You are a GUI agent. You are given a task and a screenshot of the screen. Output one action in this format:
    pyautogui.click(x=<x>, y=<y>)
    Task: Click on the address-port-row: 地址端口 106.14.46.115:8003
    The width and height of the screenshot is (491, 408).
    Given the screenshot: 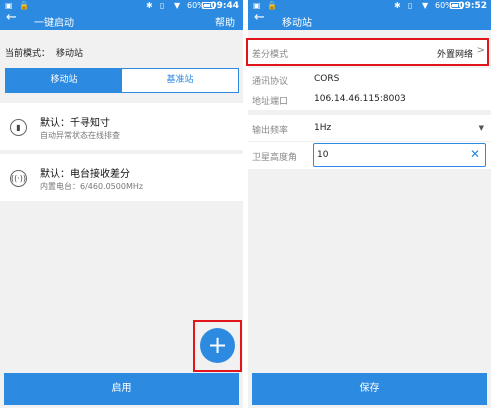 What is the action you would take?
    pyautogui.click(x=369, y=99)
    